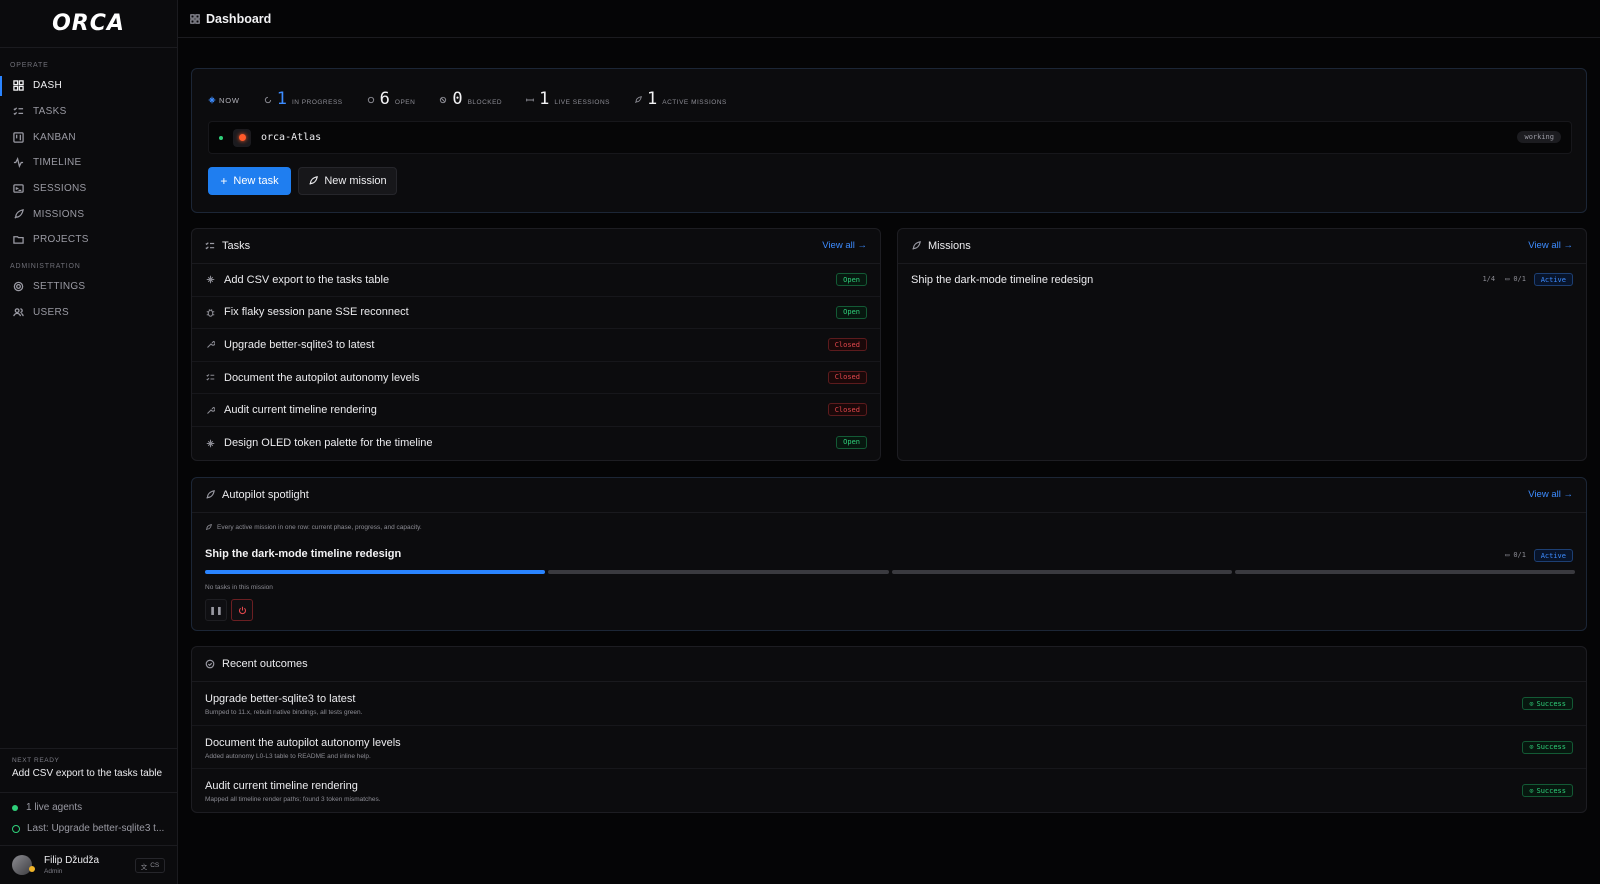 The image size is (1600, 884). I want to click on logo: ORCA, so click(88, 24).